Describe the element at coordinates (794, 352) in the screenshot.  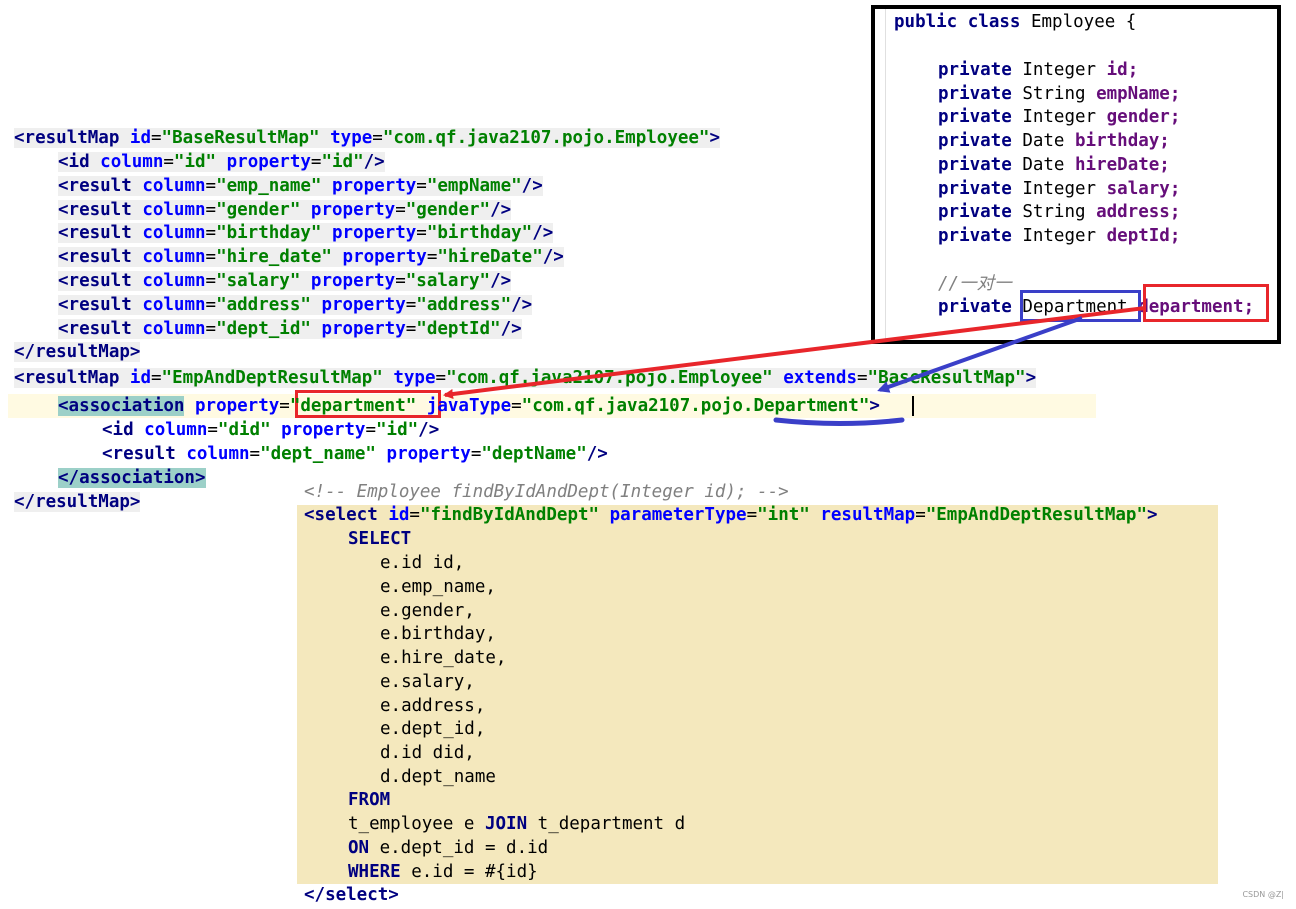
I see `red-arrow` at that location.